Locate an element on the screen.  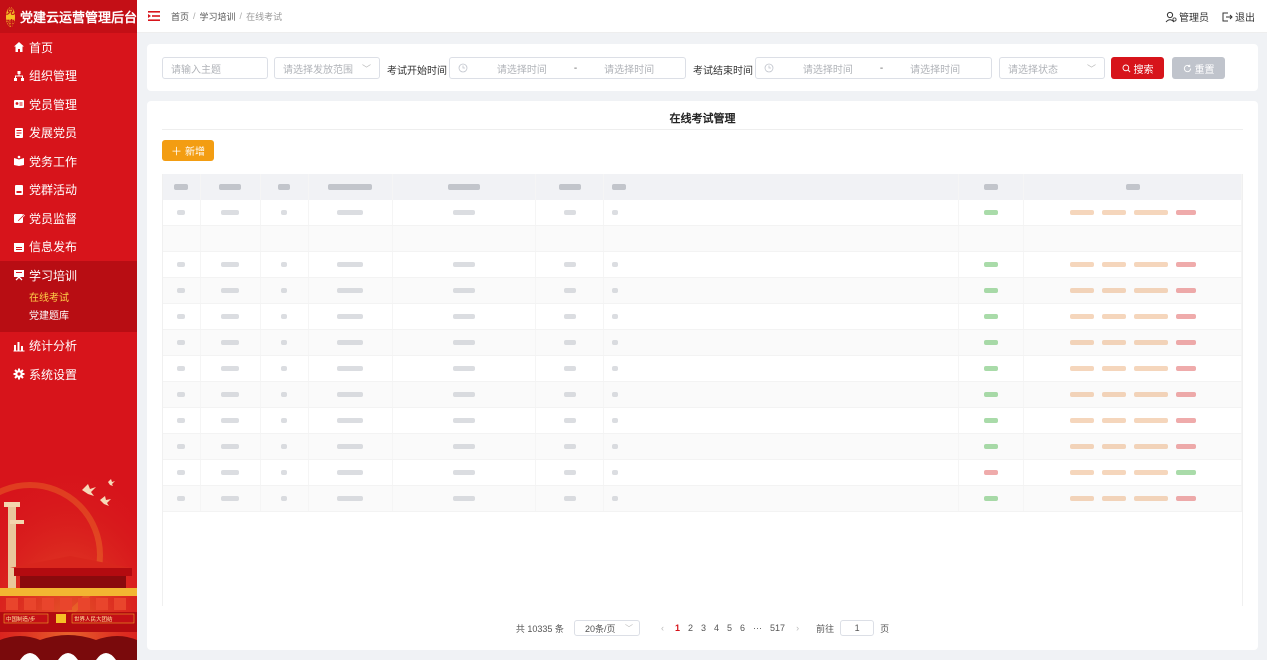
status-select: 请选择状态 ﹀ is located at coordinates (1052, 68).